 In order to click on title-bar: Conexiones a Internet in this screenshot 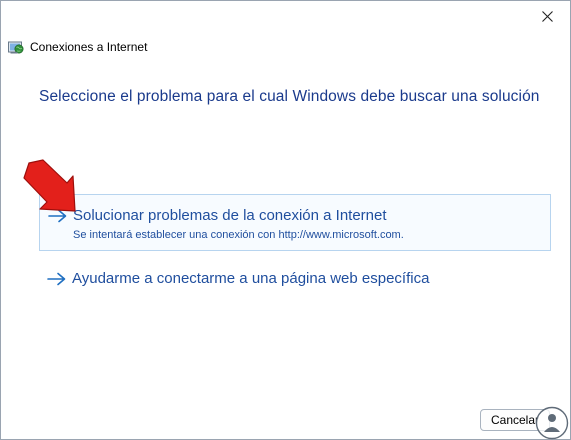, I will do `click(77, 47)`.